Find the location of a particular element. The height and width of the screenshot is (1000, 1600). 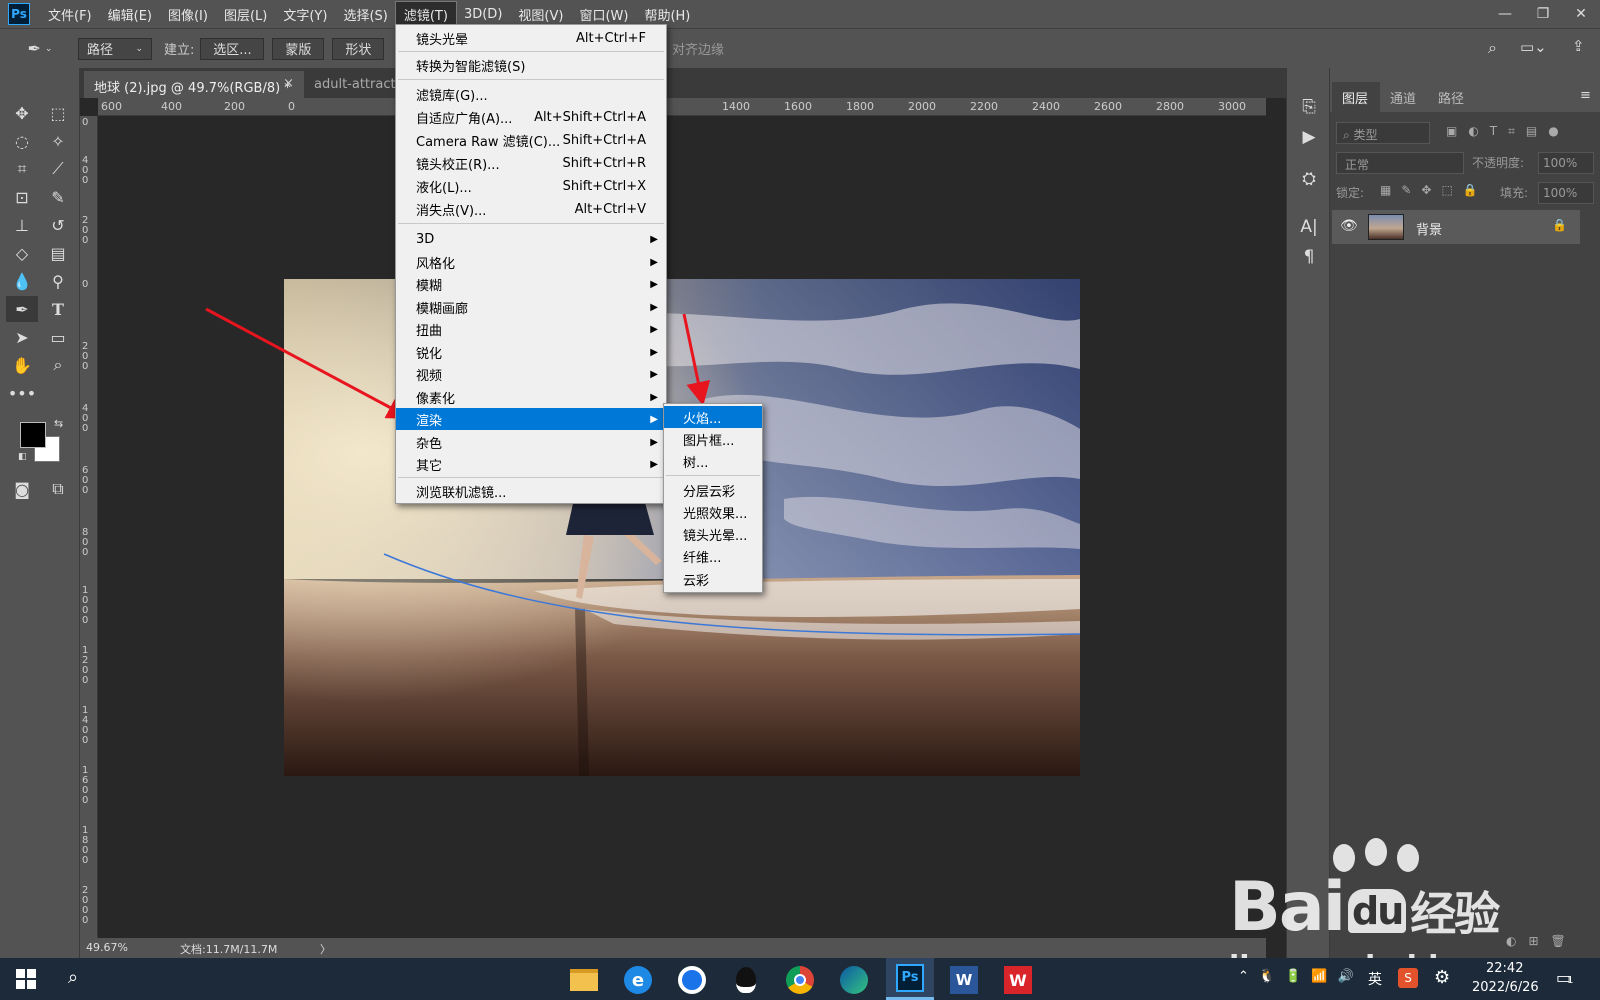

tab-paths: 路径 is located at coordinates (1452, 97).